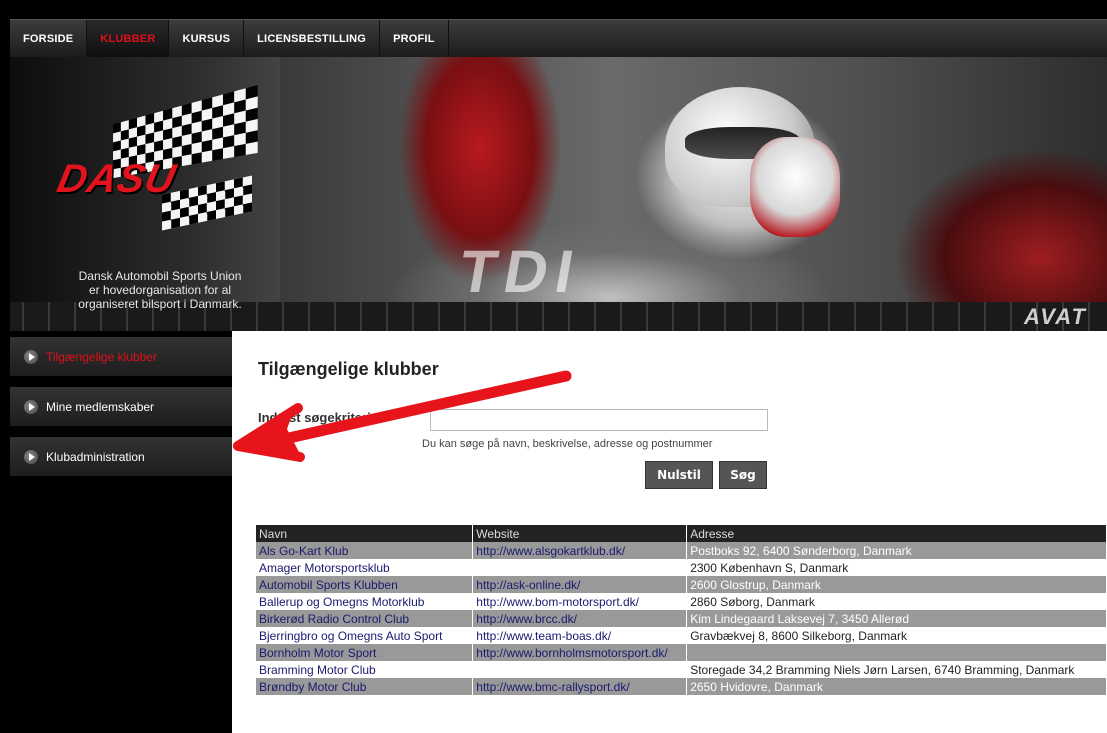 This screenshot has height=733, width=1107. Describe the element at coordinates (580, 550) in the screenshot. I see `club-website-link: http://www.alsgokartklub.dk/` at that location.